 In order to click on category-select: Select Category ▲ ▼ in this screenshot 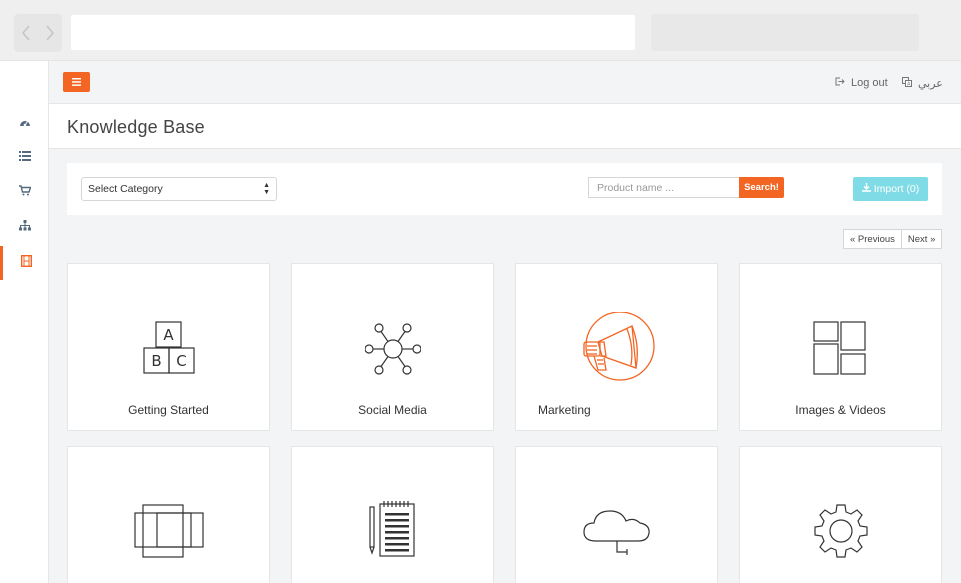, I will do `click(179, 189)`.